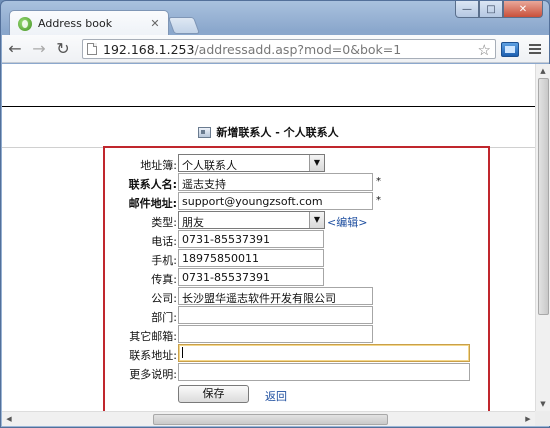  I want to click on page-icon, so click(92, 49).